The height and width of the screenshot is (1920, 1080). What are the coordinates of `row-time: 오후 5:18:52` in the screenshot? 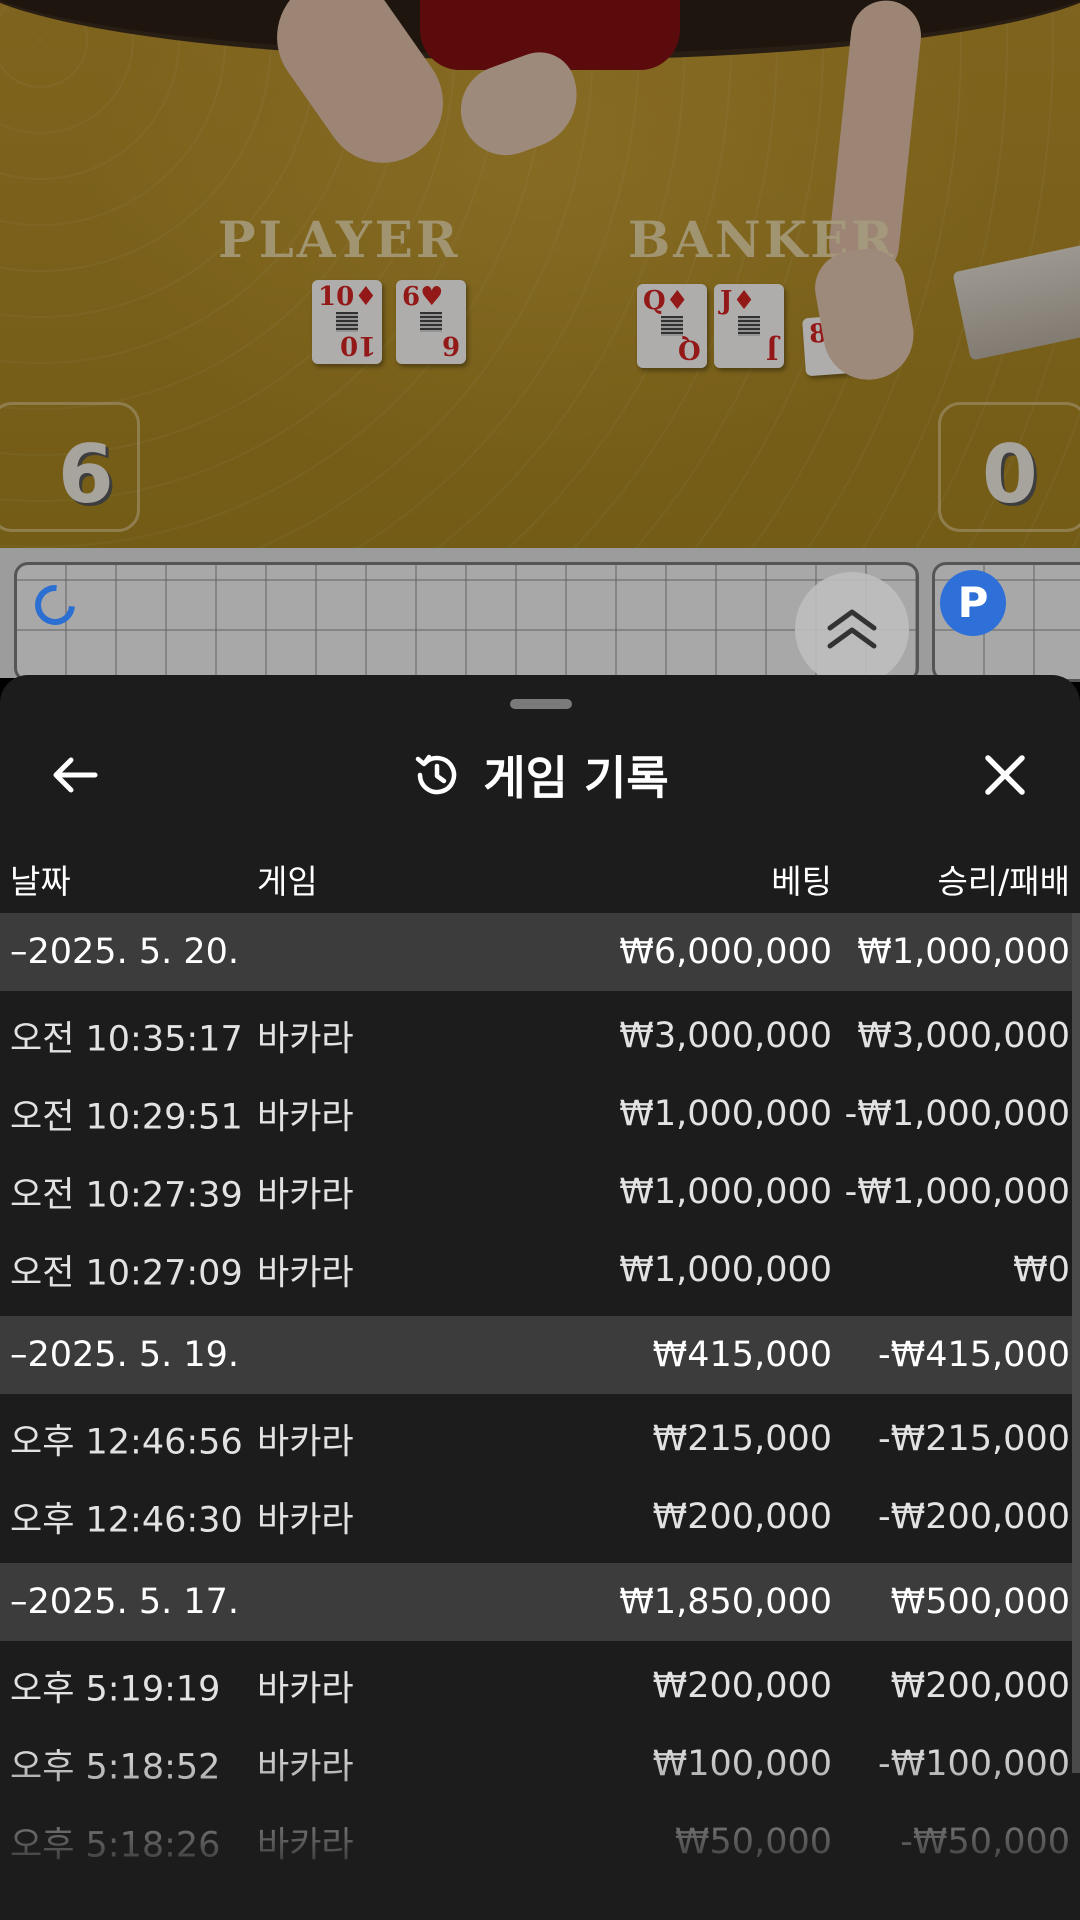 It's located at (115, 1767).